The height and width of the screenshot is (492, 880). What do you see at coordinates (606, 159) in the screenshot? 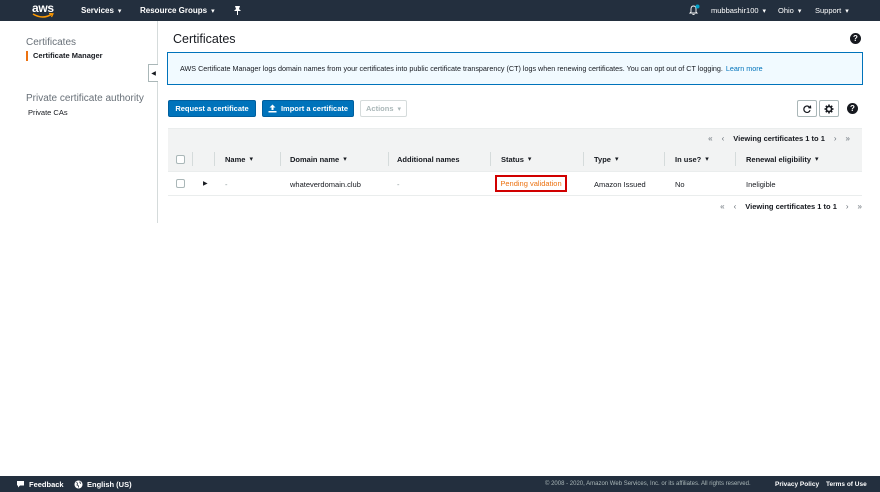
I see `column-header-type: Type ▾` at bounding box center [606, 159].